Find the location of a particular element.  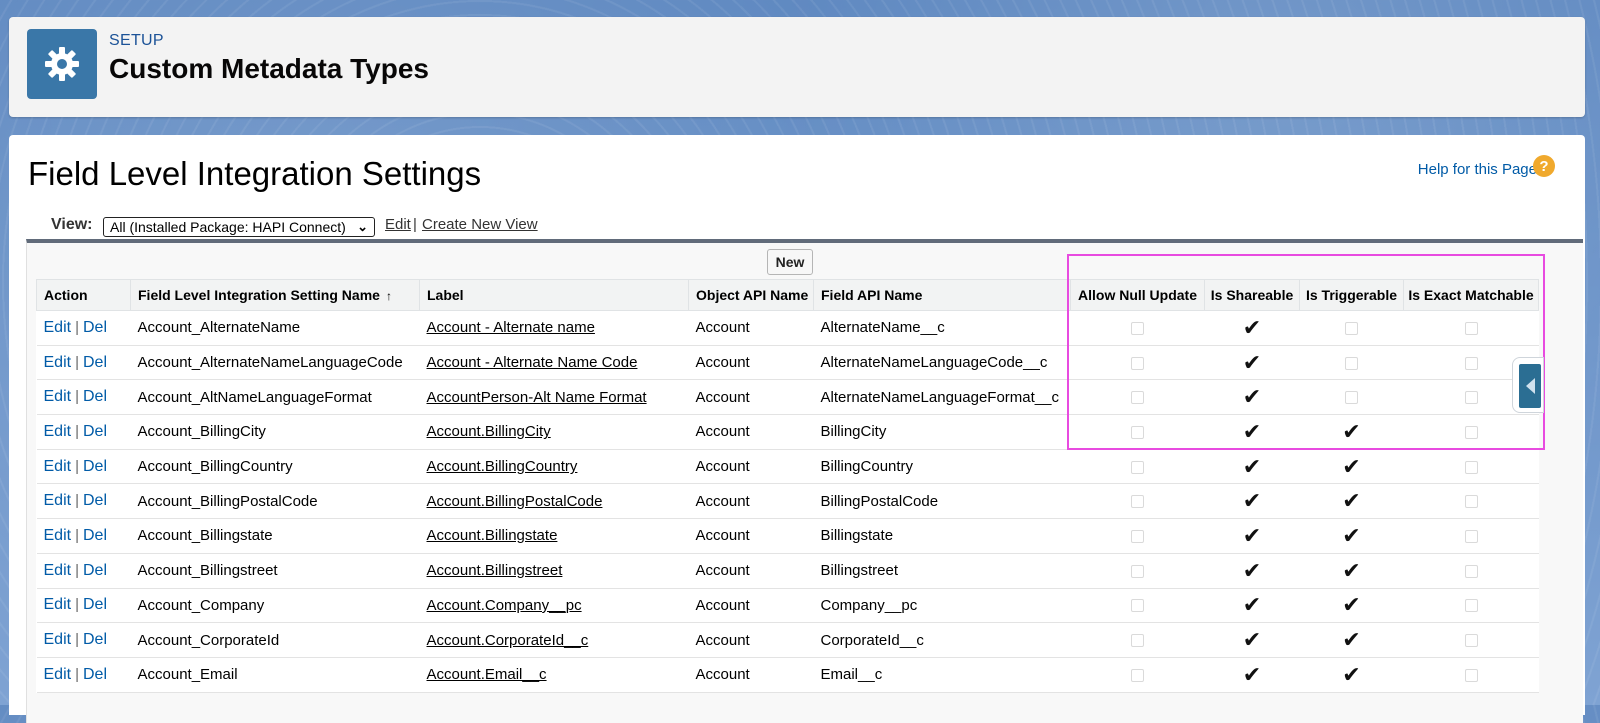

column-header-exact: Is Exact Matchable is located at coordinates (1471, 295).